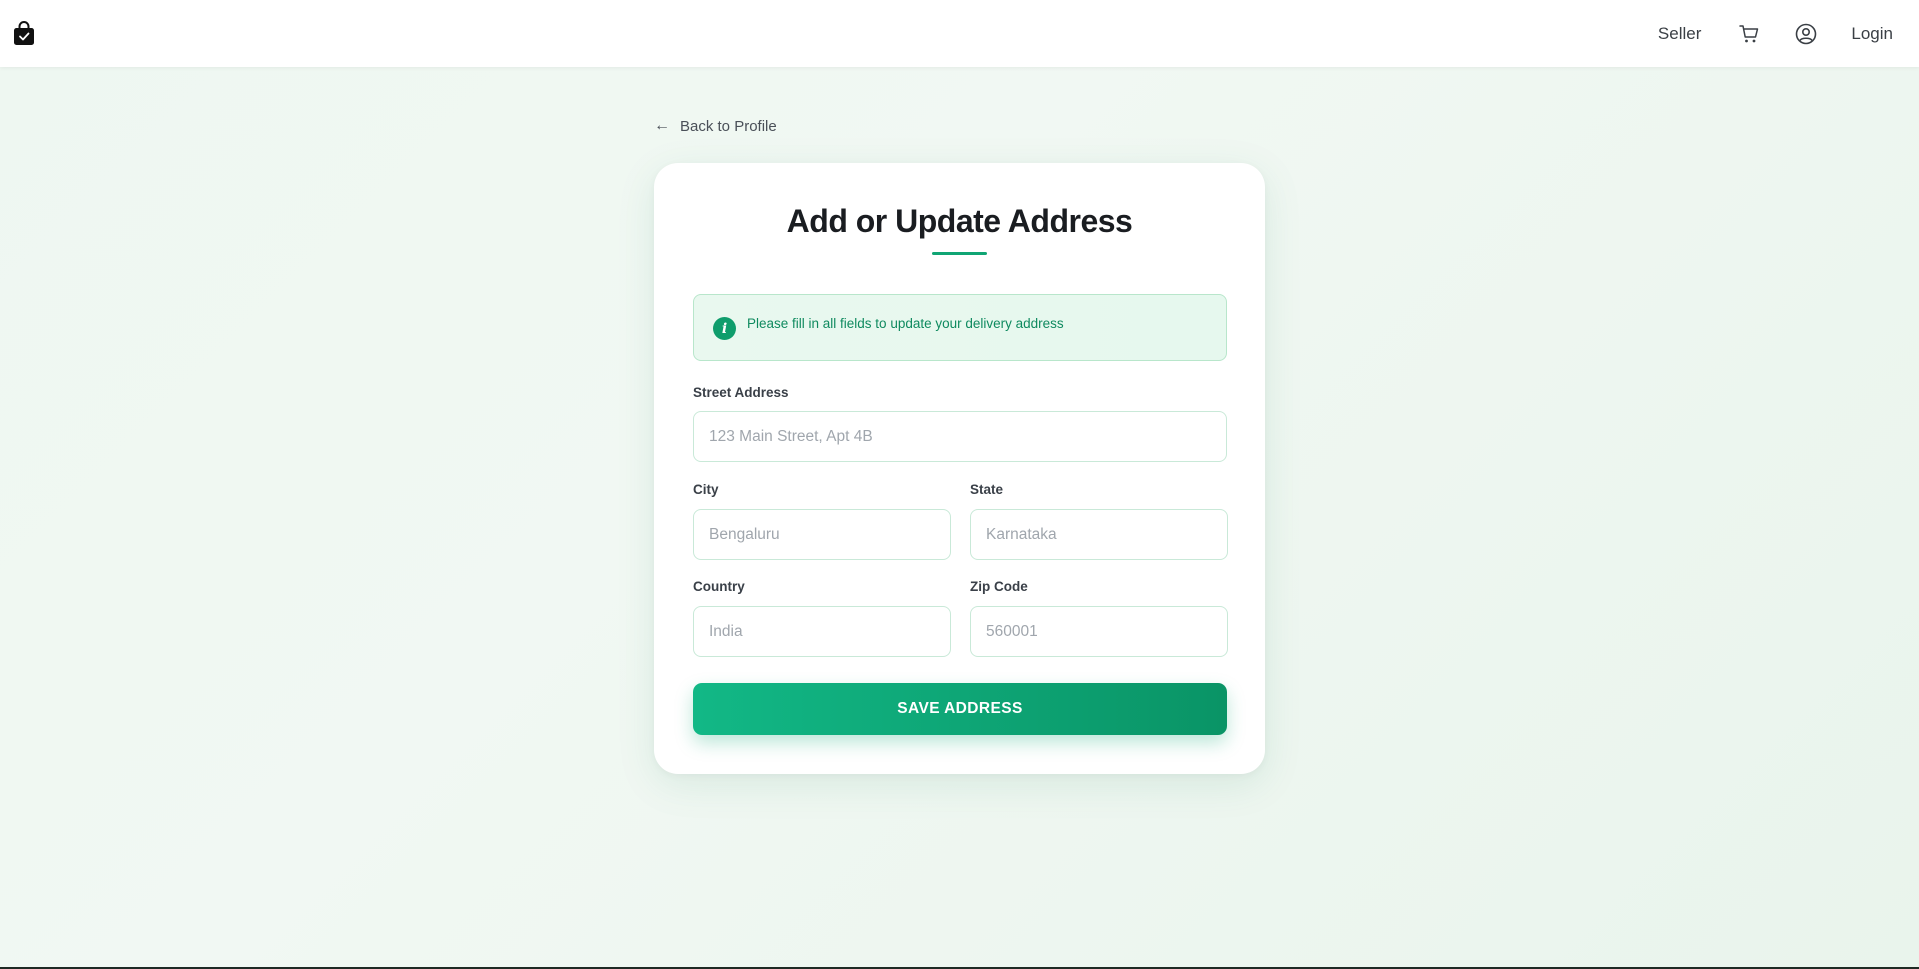 This screenshot has height=969, width=1919. I want to click on title-underline, so click(959, 253).